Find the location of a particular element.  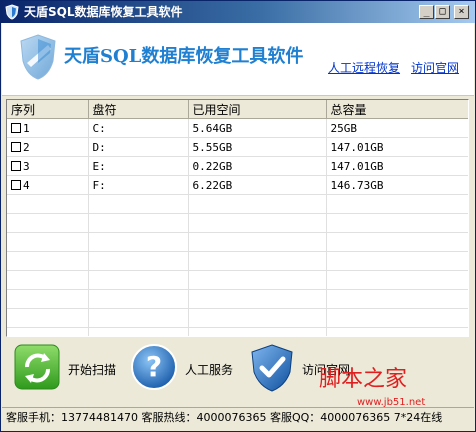

shield-check-icon is located at coordinates (272, 368).